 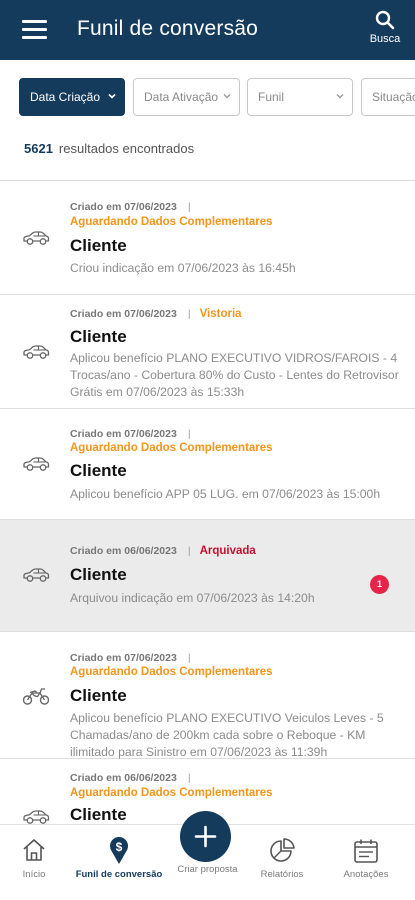 I want to click on created-date: Criado em 06/06/2023 |, so click(x=130, y=778).